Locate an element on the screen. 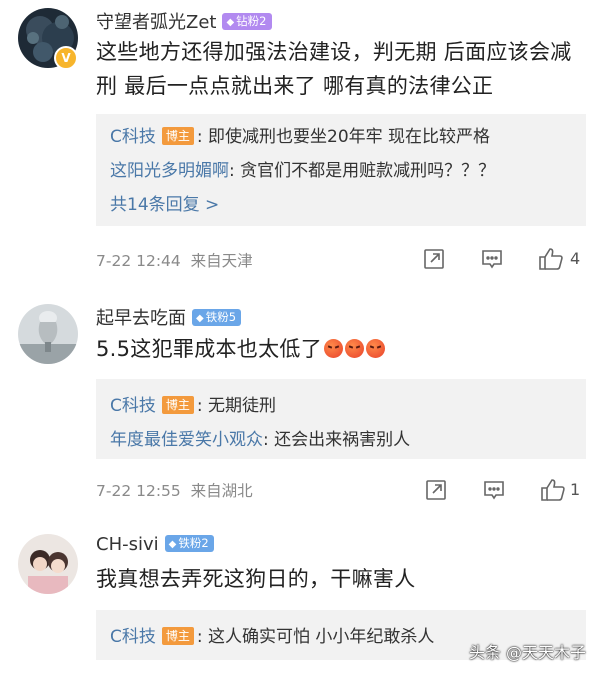 The image size is (600, 673). reply-text: : 即使减刑也要坐20年牢 现在比较严格 is located at coordinates (343, 137).